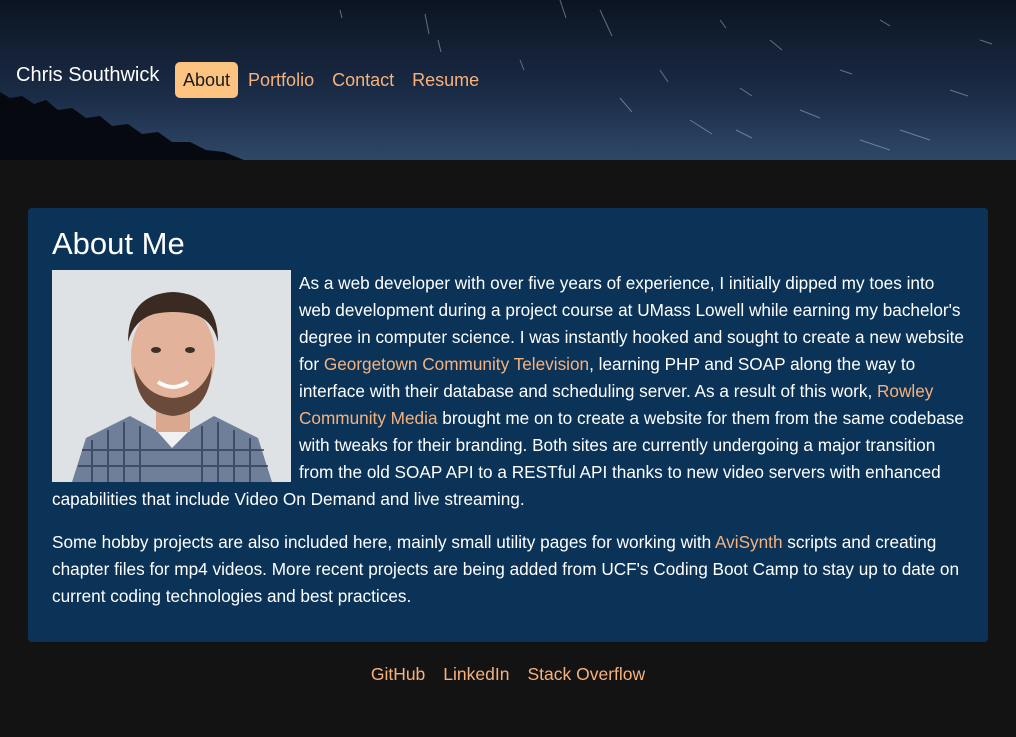  I want to click on footer-github-link: GitHub, so click(398, 674).